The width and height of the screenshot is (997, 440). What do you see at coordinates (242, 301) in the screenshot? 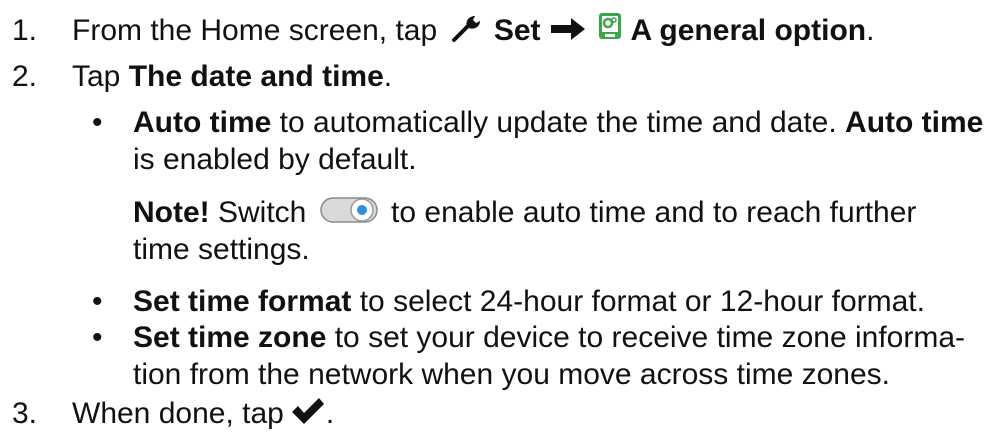
I see `bullet-2-label: Set time format` at bounding box center [242, 301].